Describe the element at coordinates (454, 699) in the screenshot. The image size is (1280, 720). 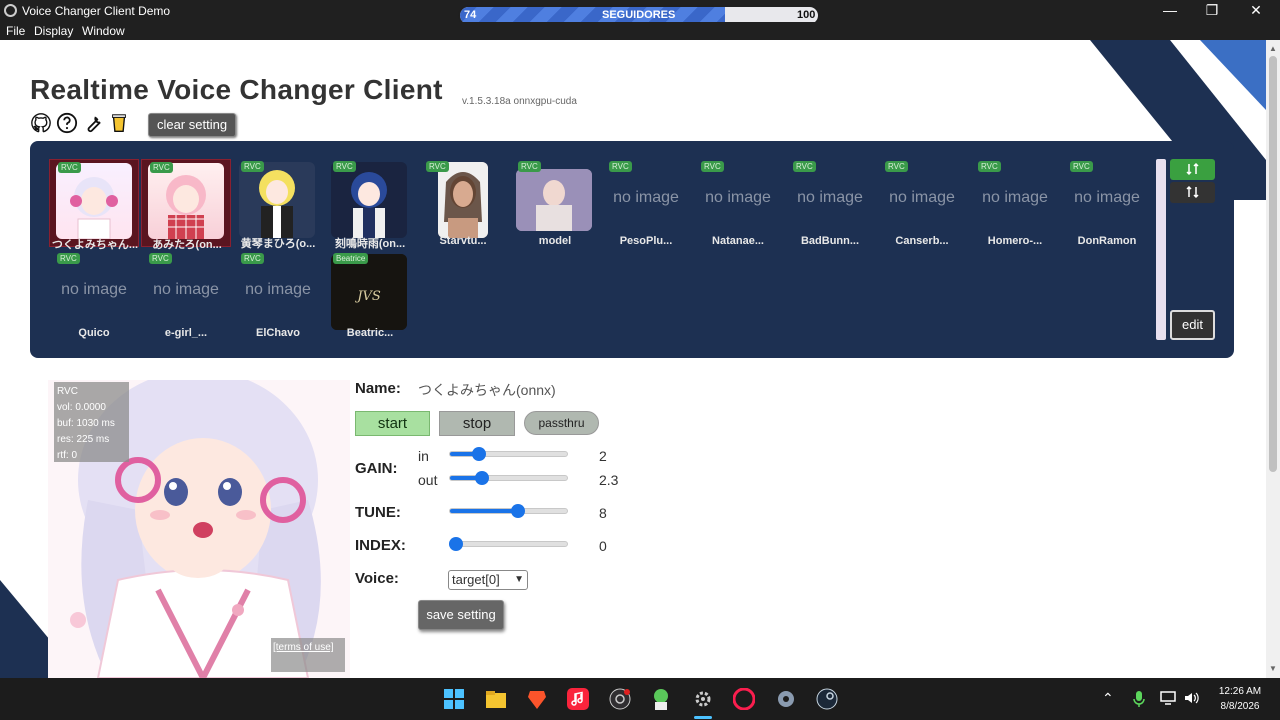
I see `windows-start-icon` at that location.